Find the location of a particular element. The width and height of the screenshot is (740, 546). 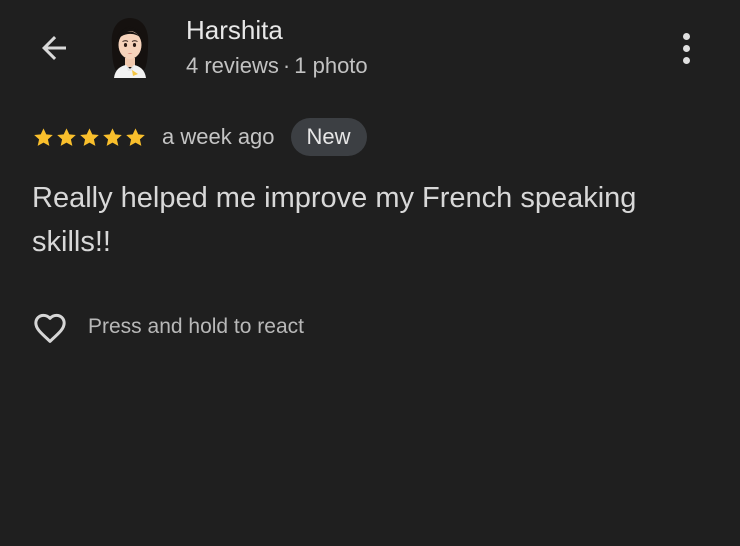

react-button: Press and hold to react is located at coordinates (167, 327).